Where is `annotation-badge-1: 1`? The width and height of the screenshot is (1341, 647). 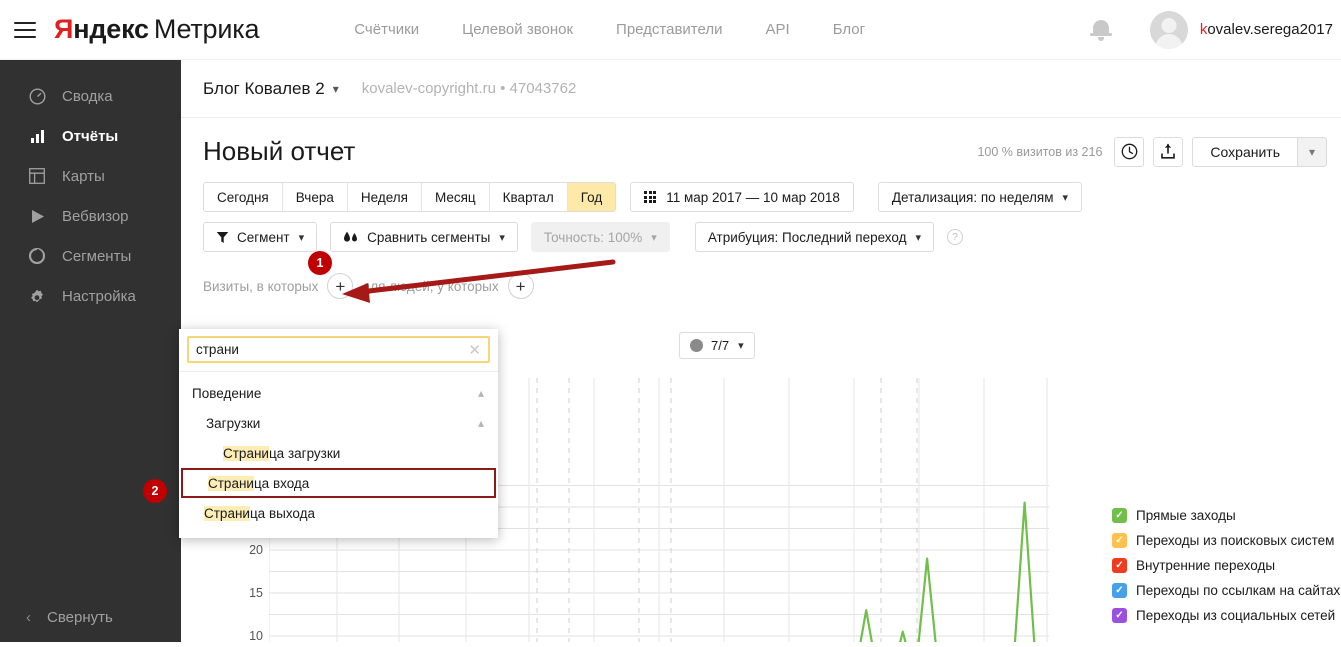 annotation-badge-1: 1 is located at coordinates (320, 263).